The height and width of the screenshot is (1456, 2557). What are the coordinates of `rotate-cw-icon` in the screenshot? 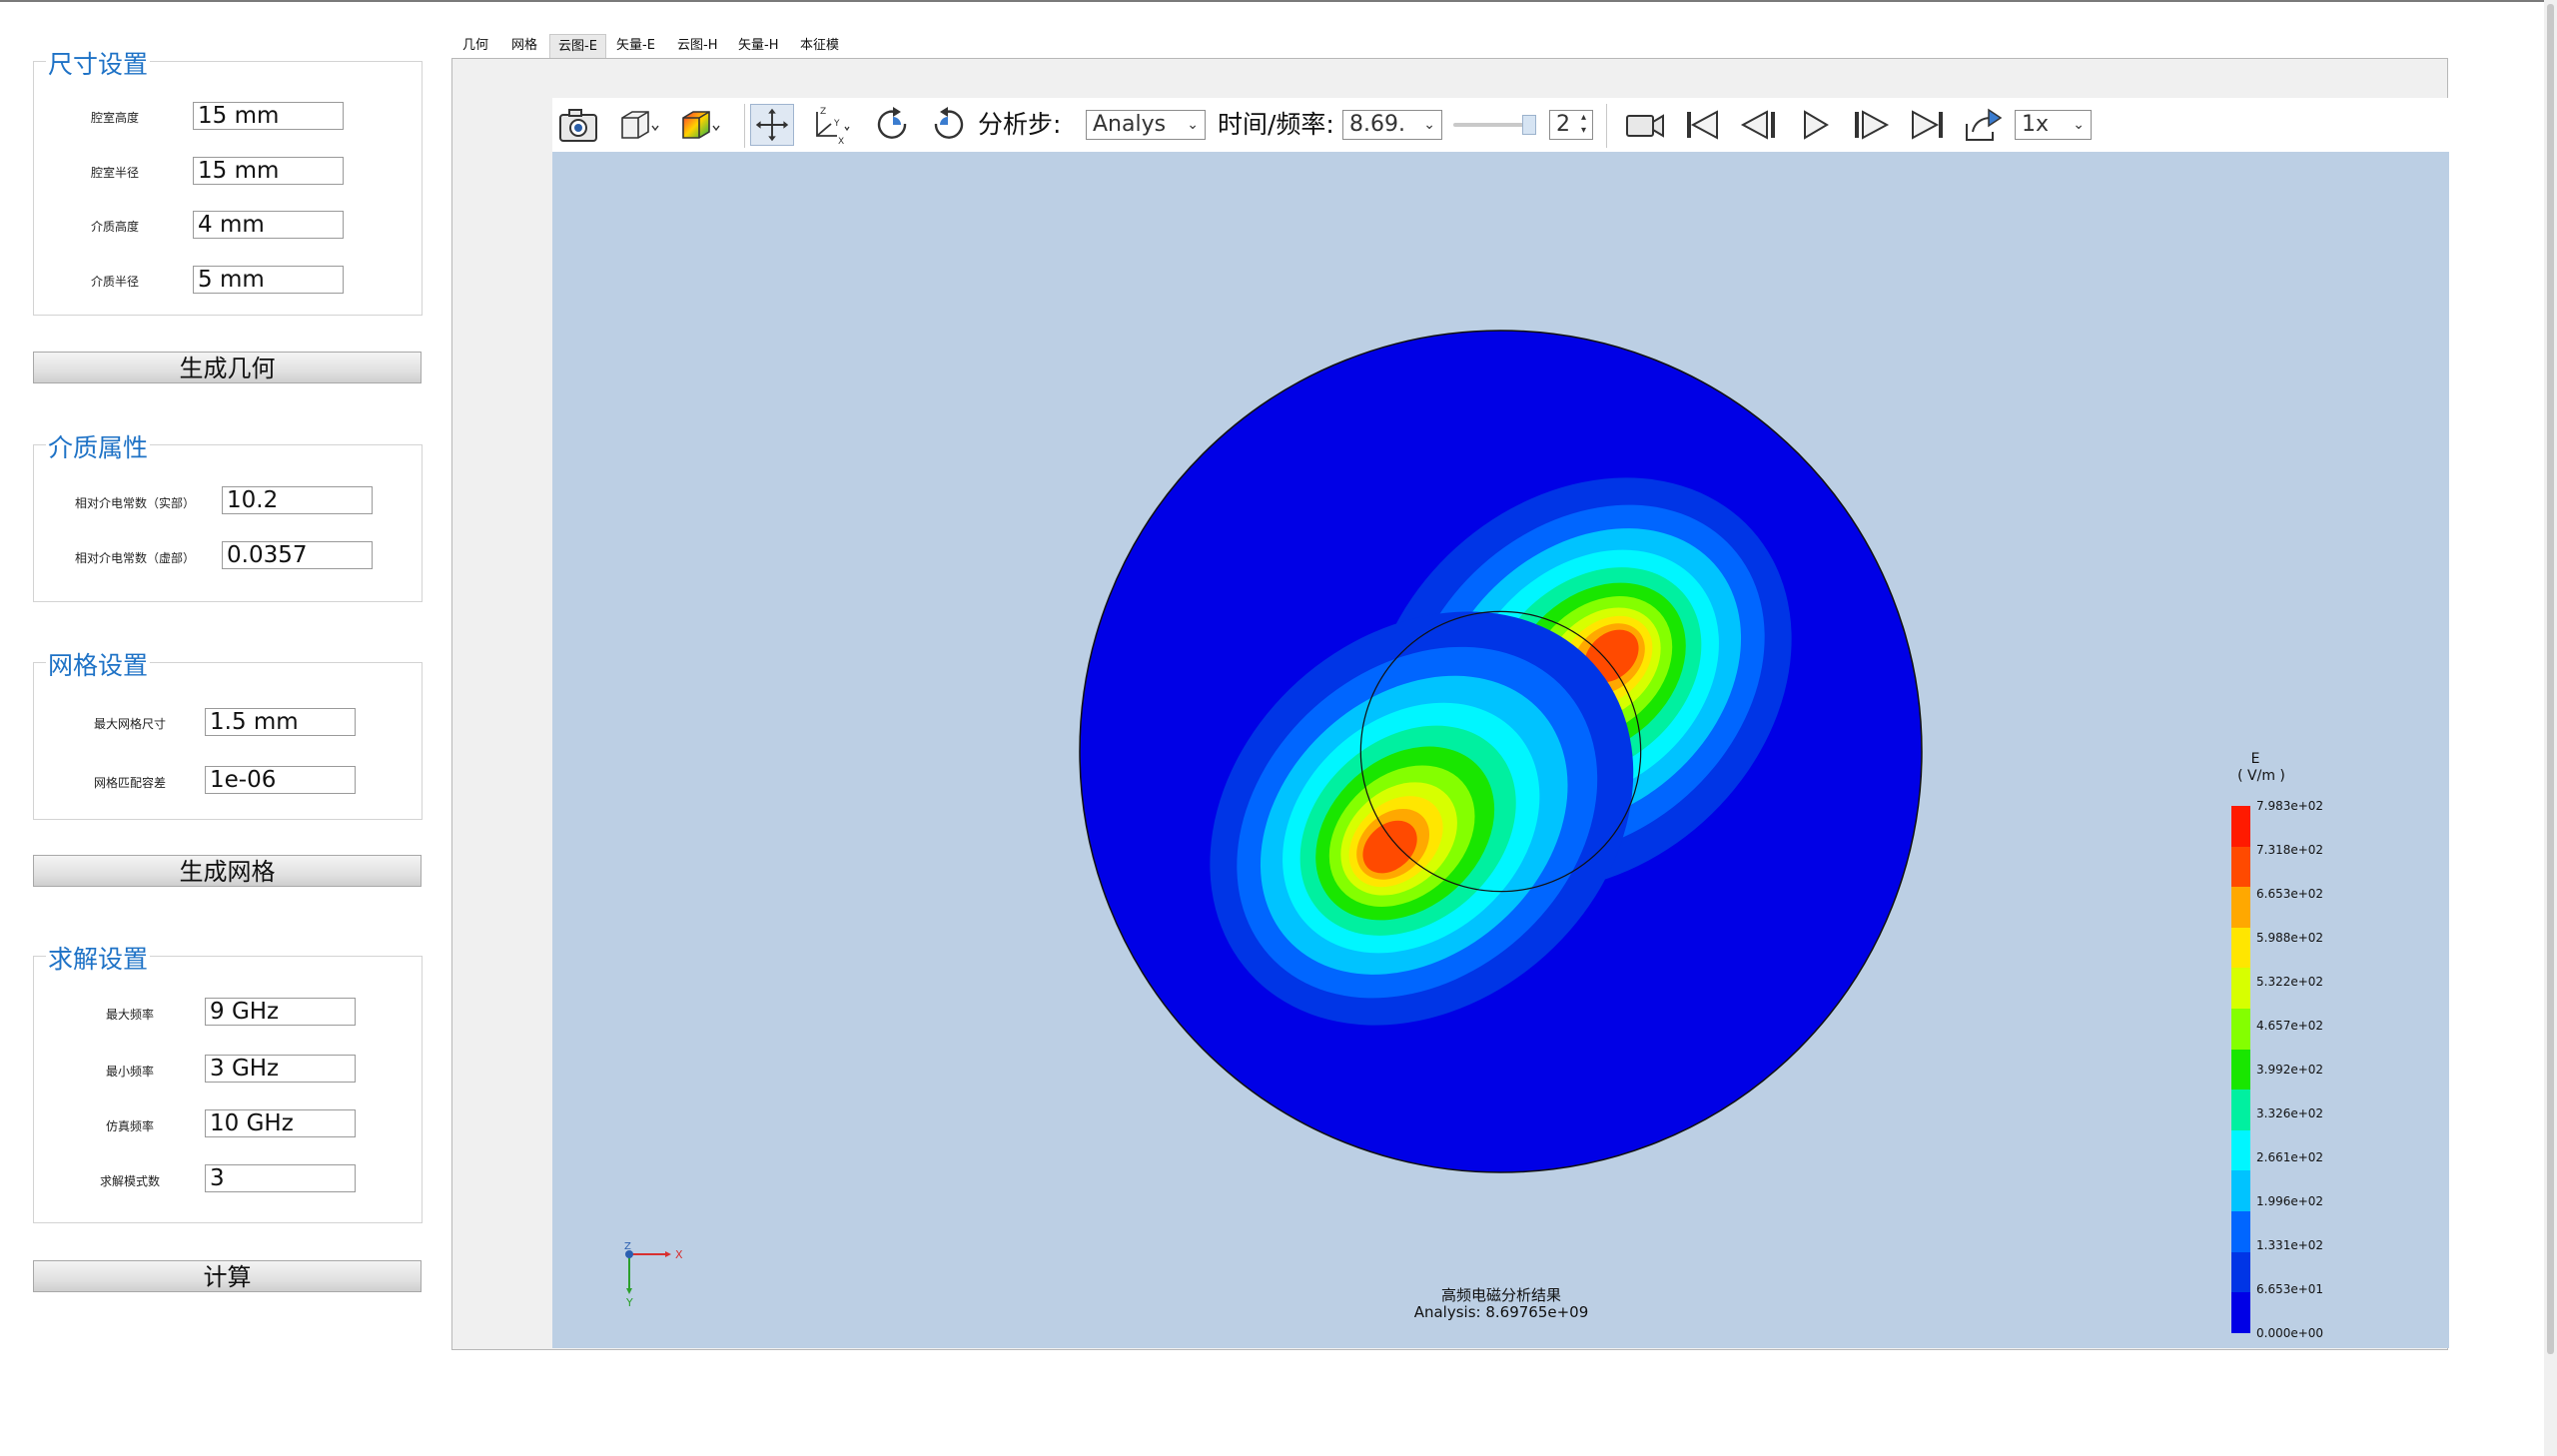 It's located at (893, 125).